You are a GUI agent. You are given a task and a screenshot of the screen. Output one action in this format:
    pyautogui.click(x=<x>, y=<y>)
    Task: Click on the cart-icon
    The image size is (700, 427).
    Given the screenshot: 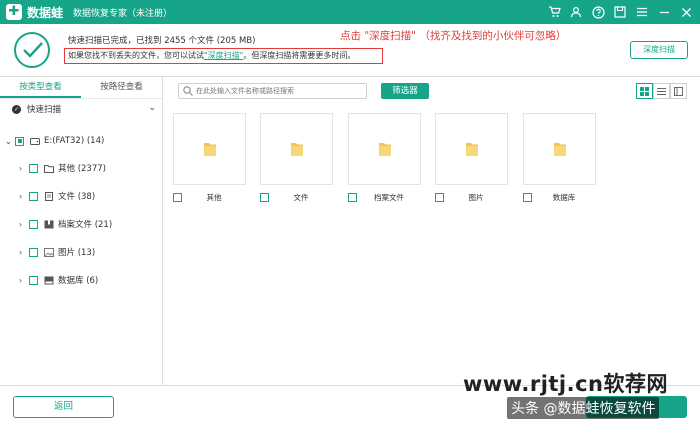 What is the action you would take?
    pyautogui.click(x=554, y=12)
    